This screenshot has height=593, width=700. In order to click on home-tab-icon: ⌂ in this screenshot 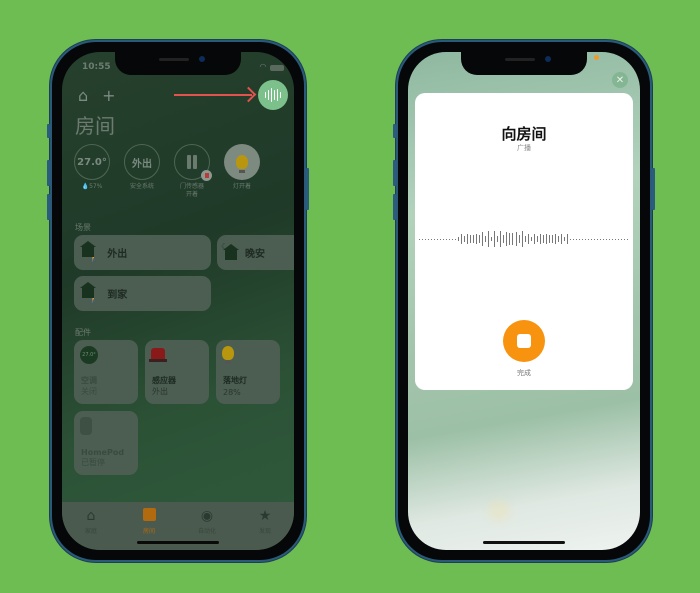, I will do `click(91, 516)`.